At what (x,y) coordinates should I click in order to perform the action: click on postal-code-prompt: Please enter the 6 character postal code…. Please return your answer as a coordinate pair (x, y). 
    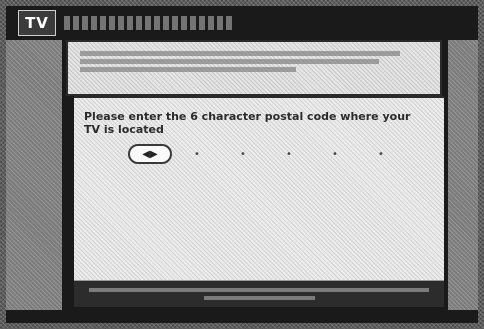
    Looking at the image, I should click on (247, 123).